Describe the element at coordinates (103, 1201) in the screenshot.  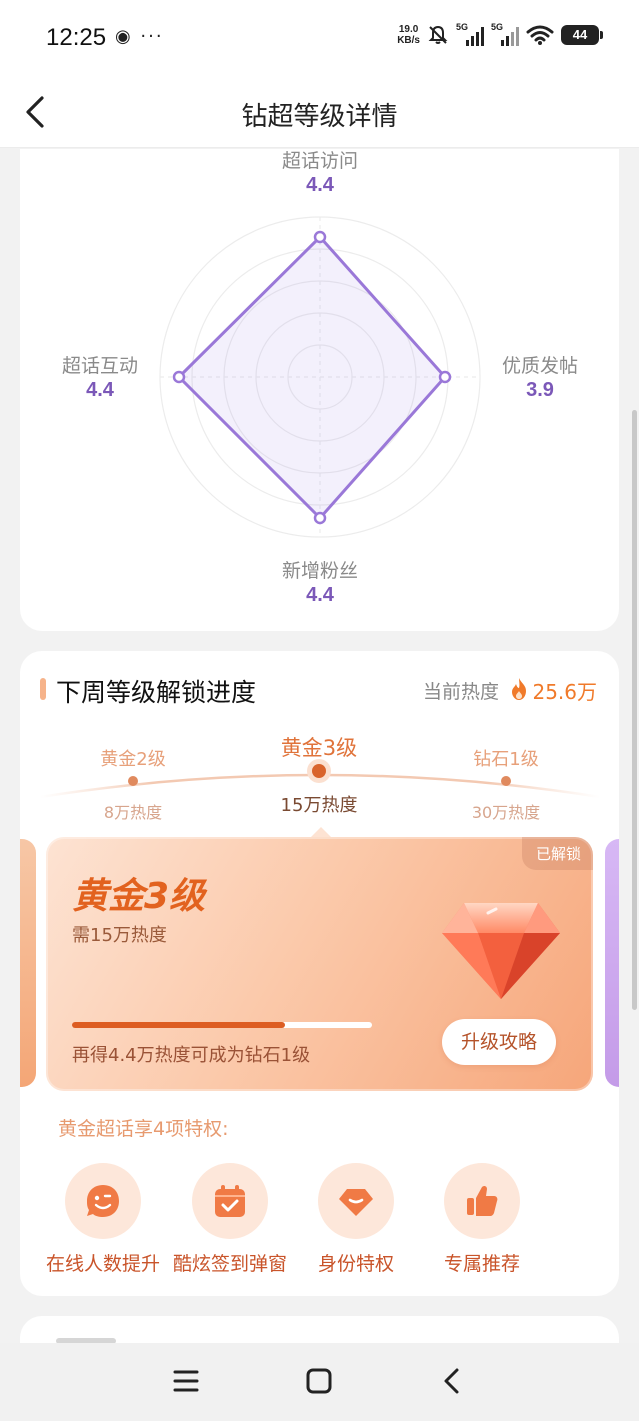
I see `smile-face-icon` at that location.